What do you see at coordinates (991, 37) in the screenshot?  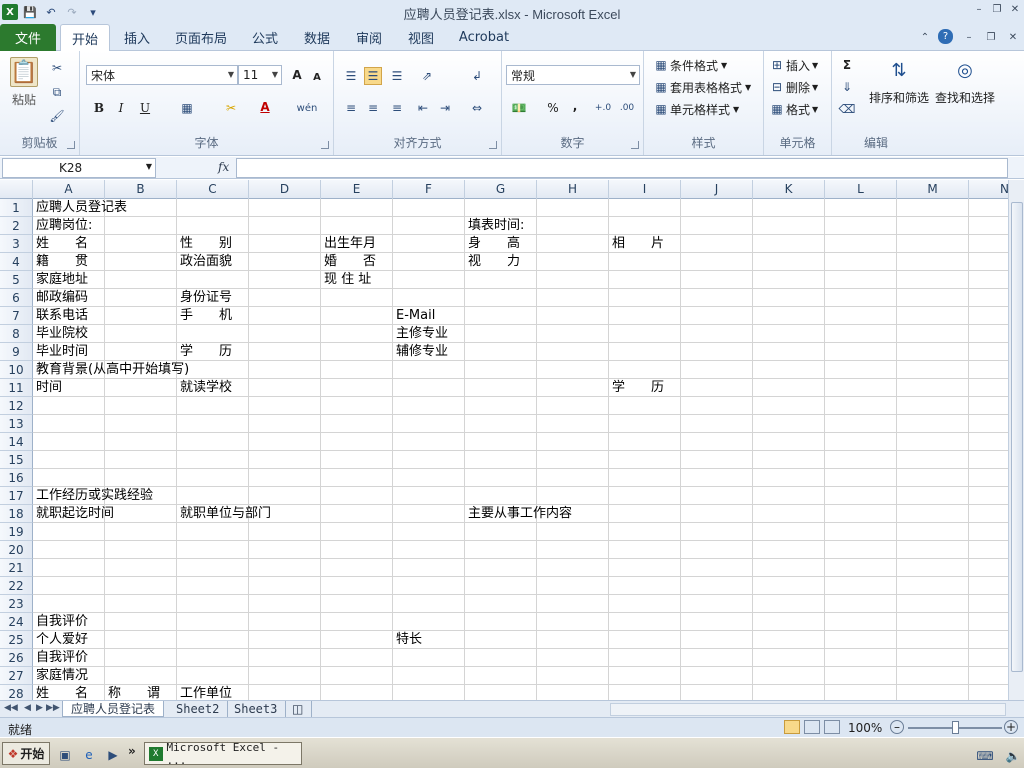 I see `workbook-restore-icon: ❐` at bounding box center [991, 37].